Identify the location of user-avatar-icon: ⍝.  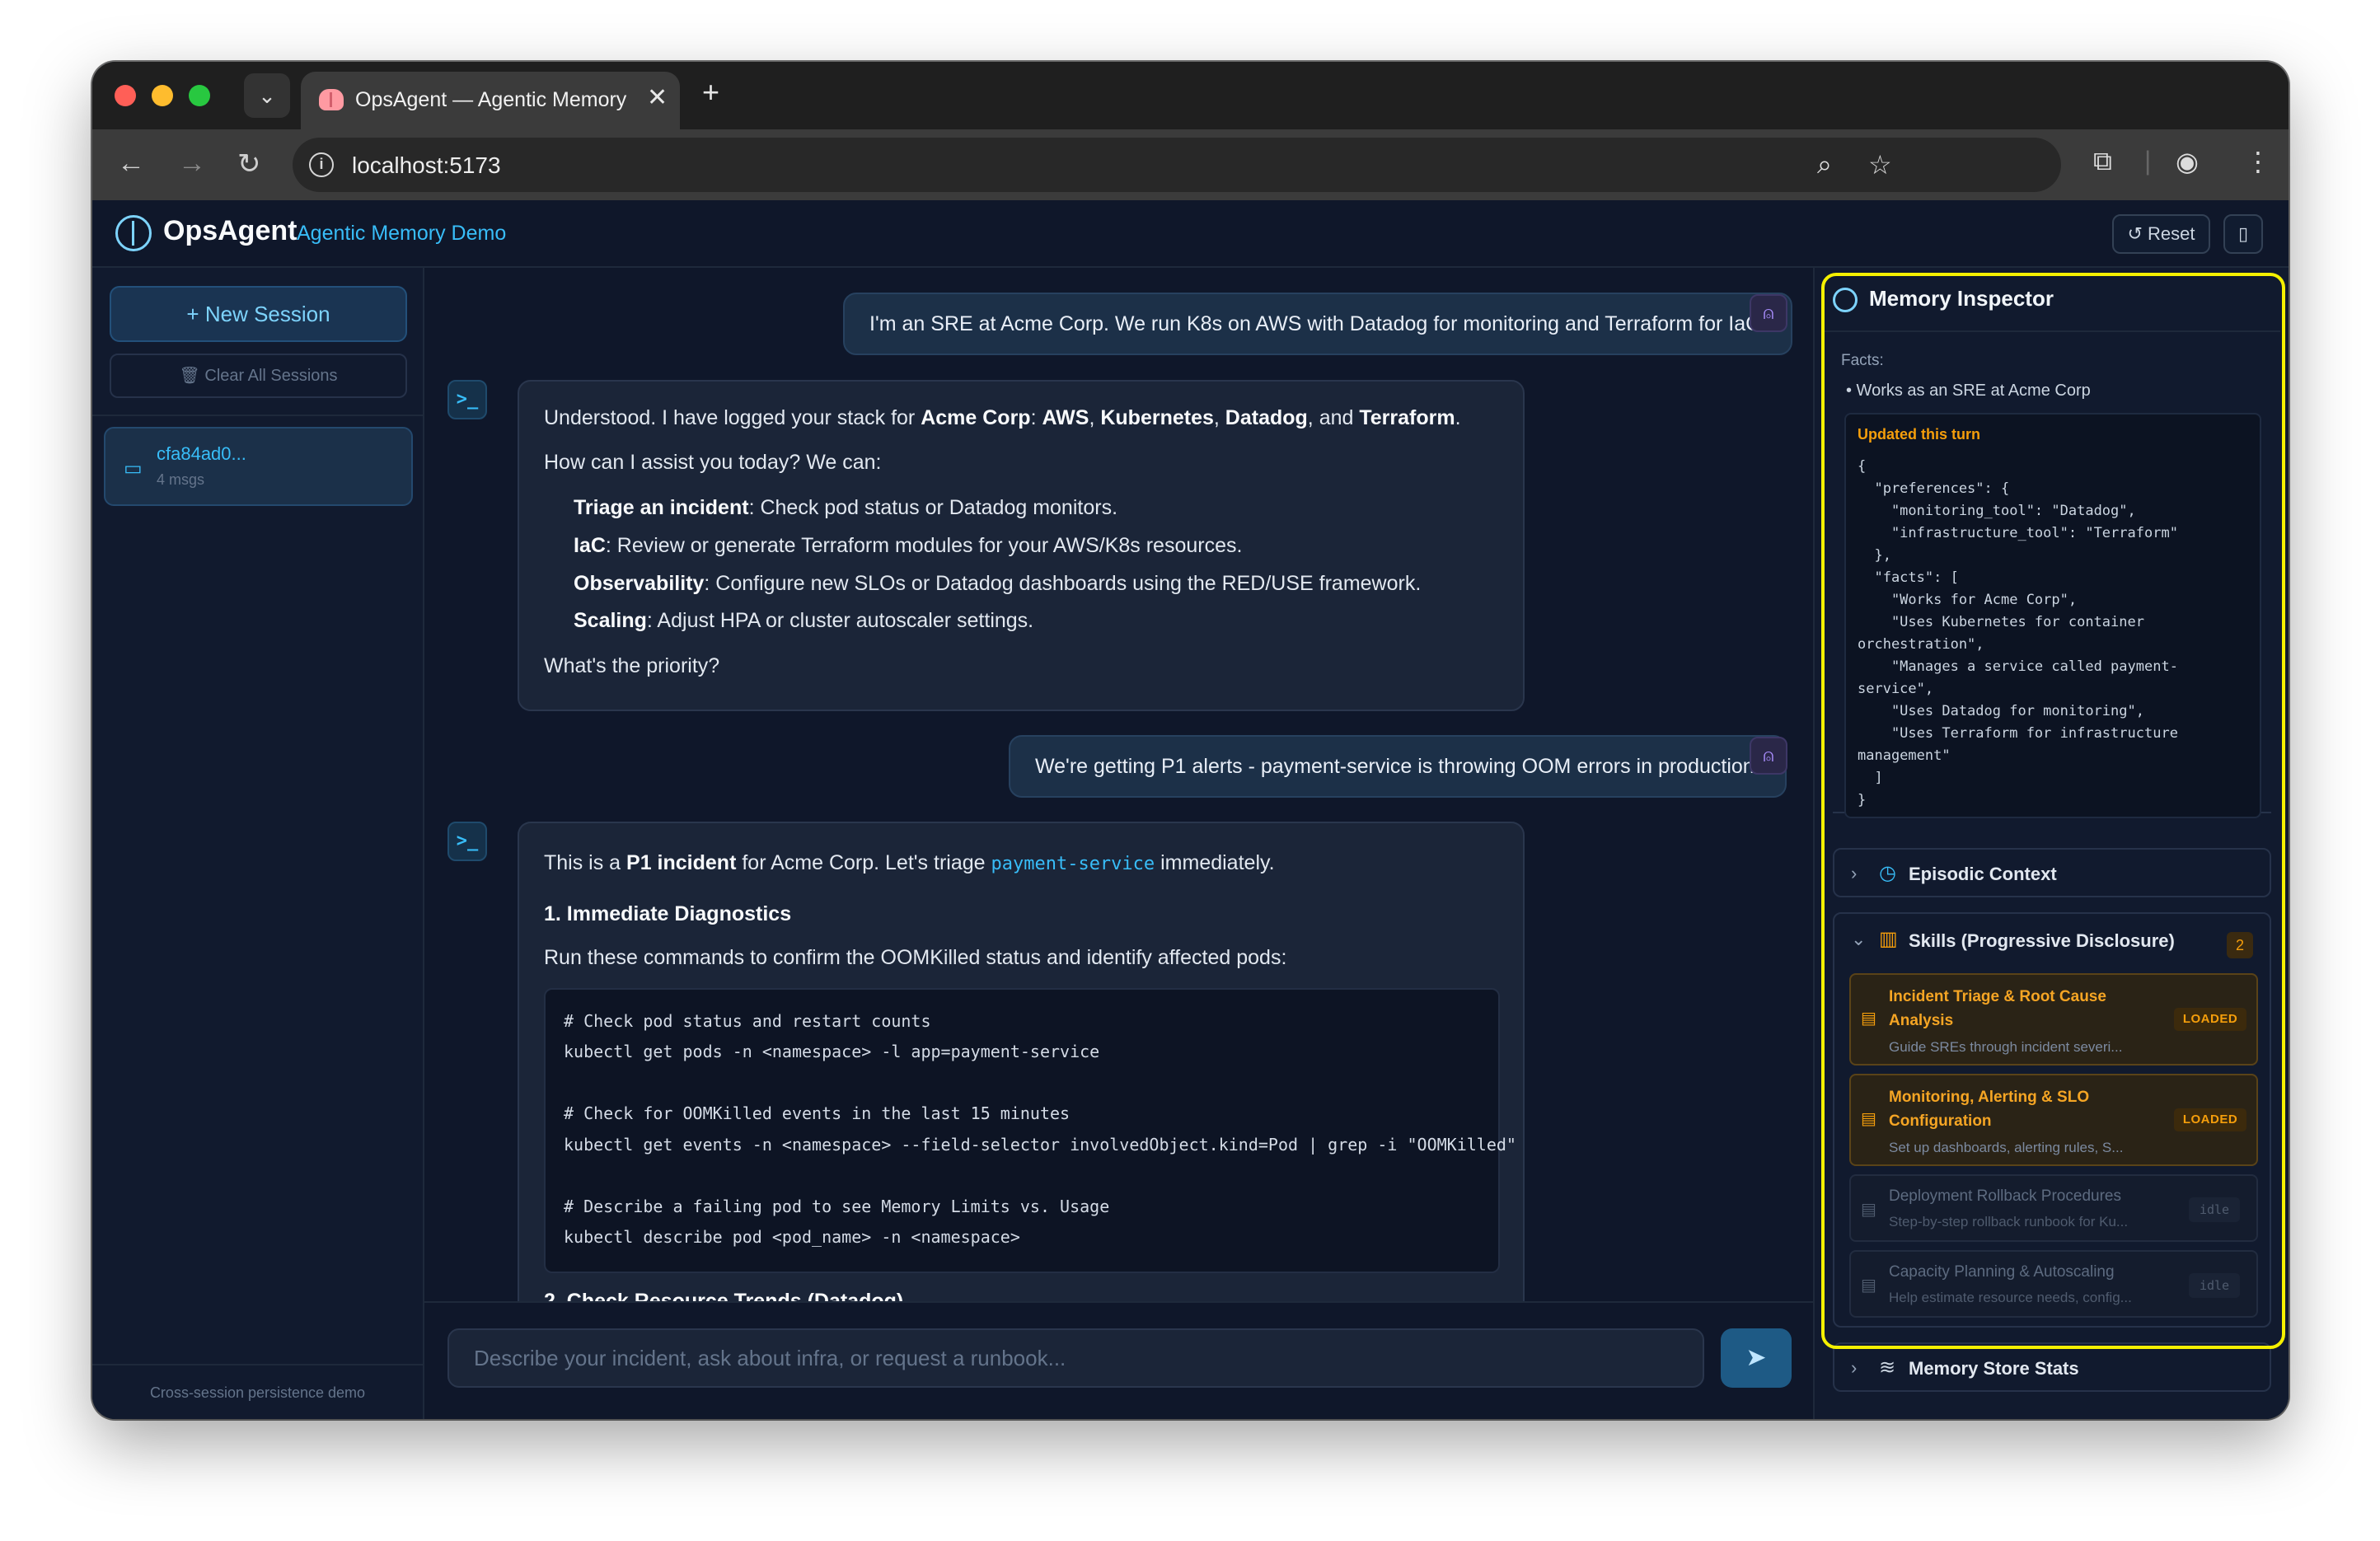
(1768, 756).